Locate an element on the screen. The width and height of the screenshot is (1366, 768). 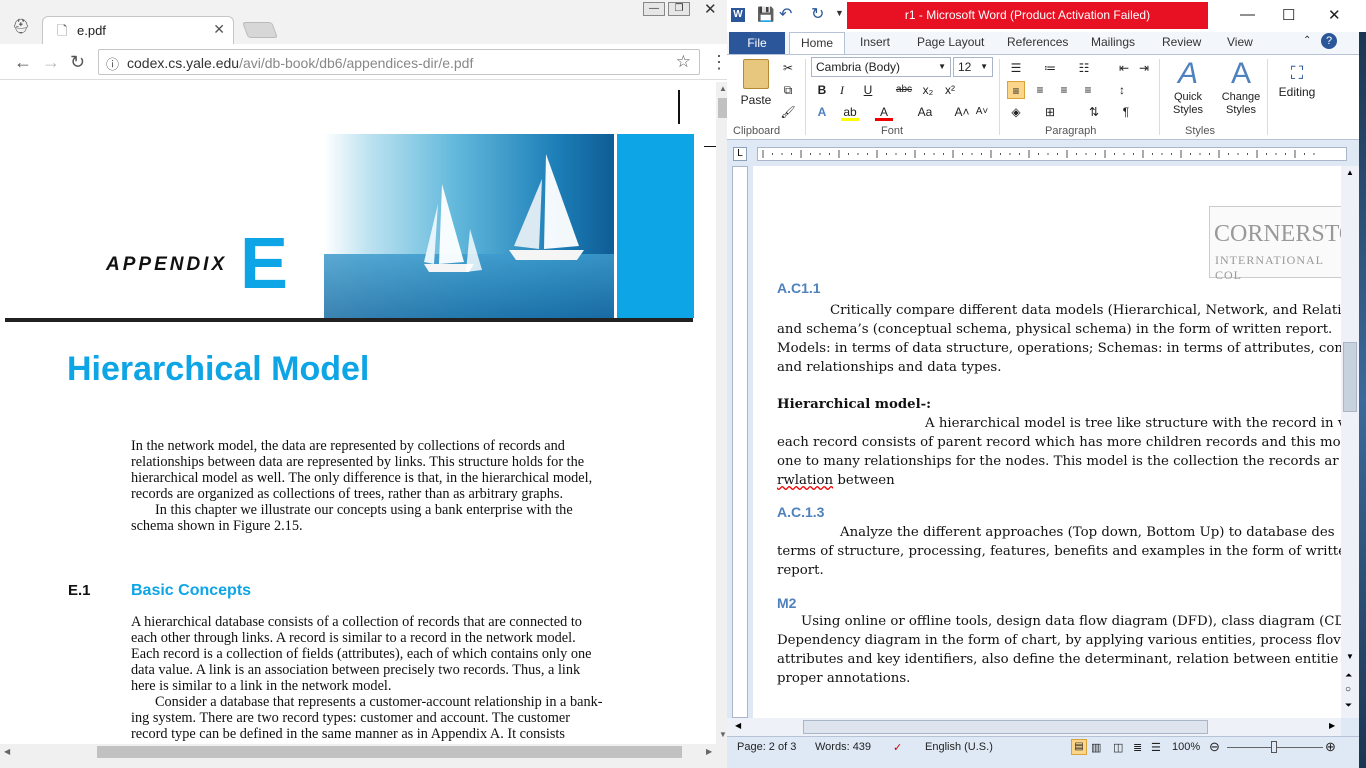
back-icon: ← is located at coordinates (23, 62).